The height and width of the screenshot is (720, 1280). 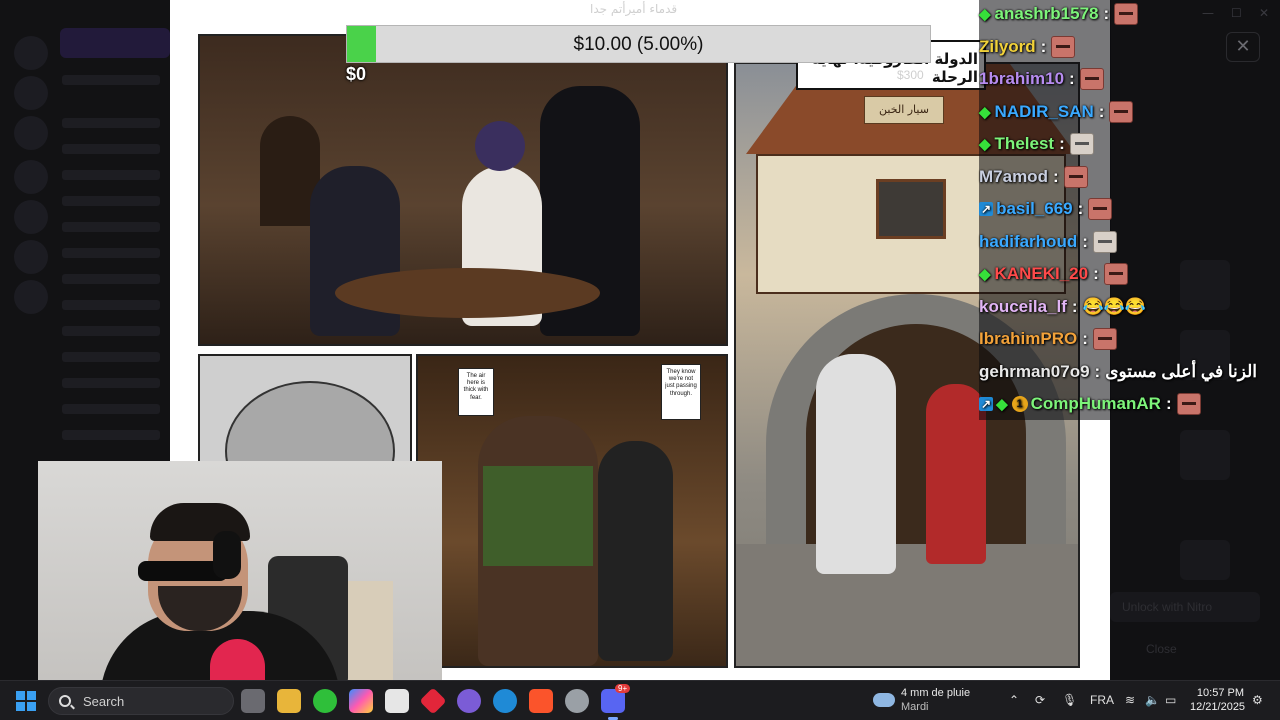 I want to click on tavern-table, so click(x=467, y=293).